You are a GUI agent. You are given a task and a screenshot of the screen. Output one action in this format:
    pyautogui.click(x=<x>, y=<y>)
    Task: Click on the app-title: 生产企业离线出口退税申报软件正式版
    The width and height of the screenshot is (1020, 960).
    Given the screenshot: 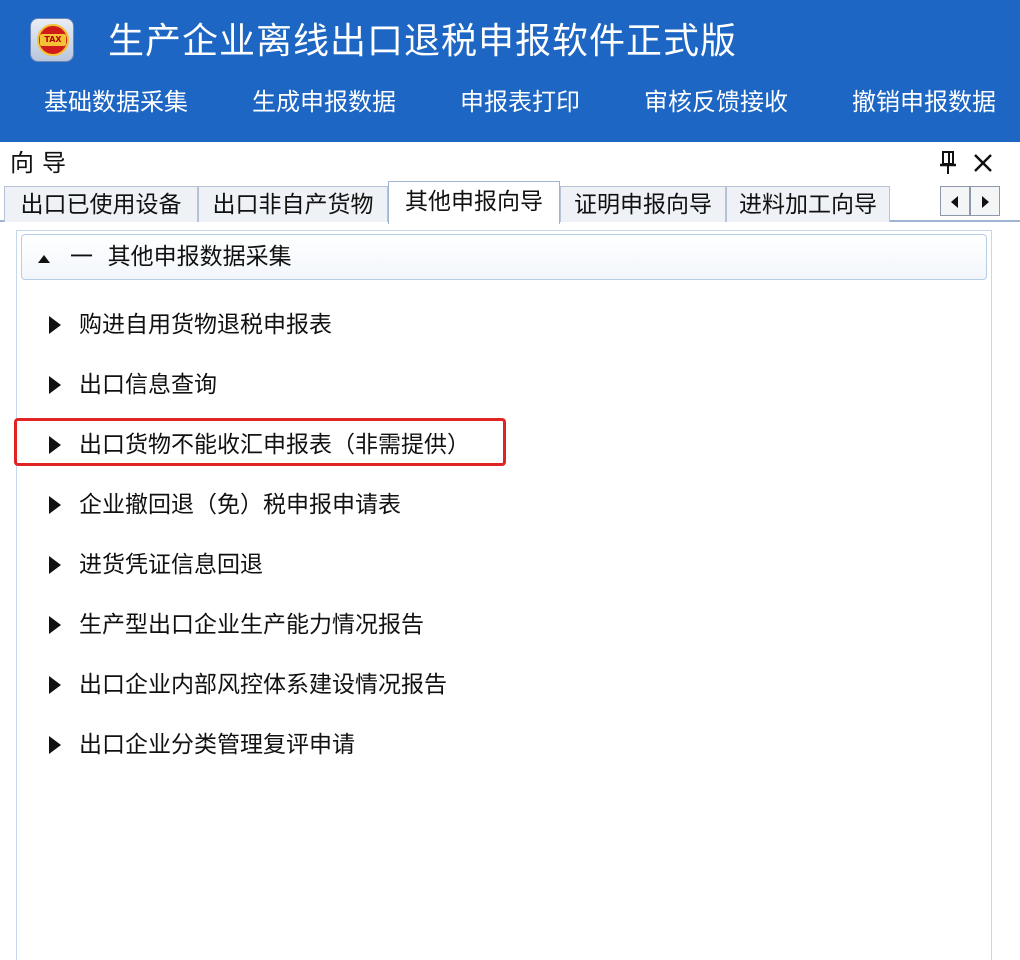 What is the action you would take?
    pyautogui.click(x=423, y=41)
    